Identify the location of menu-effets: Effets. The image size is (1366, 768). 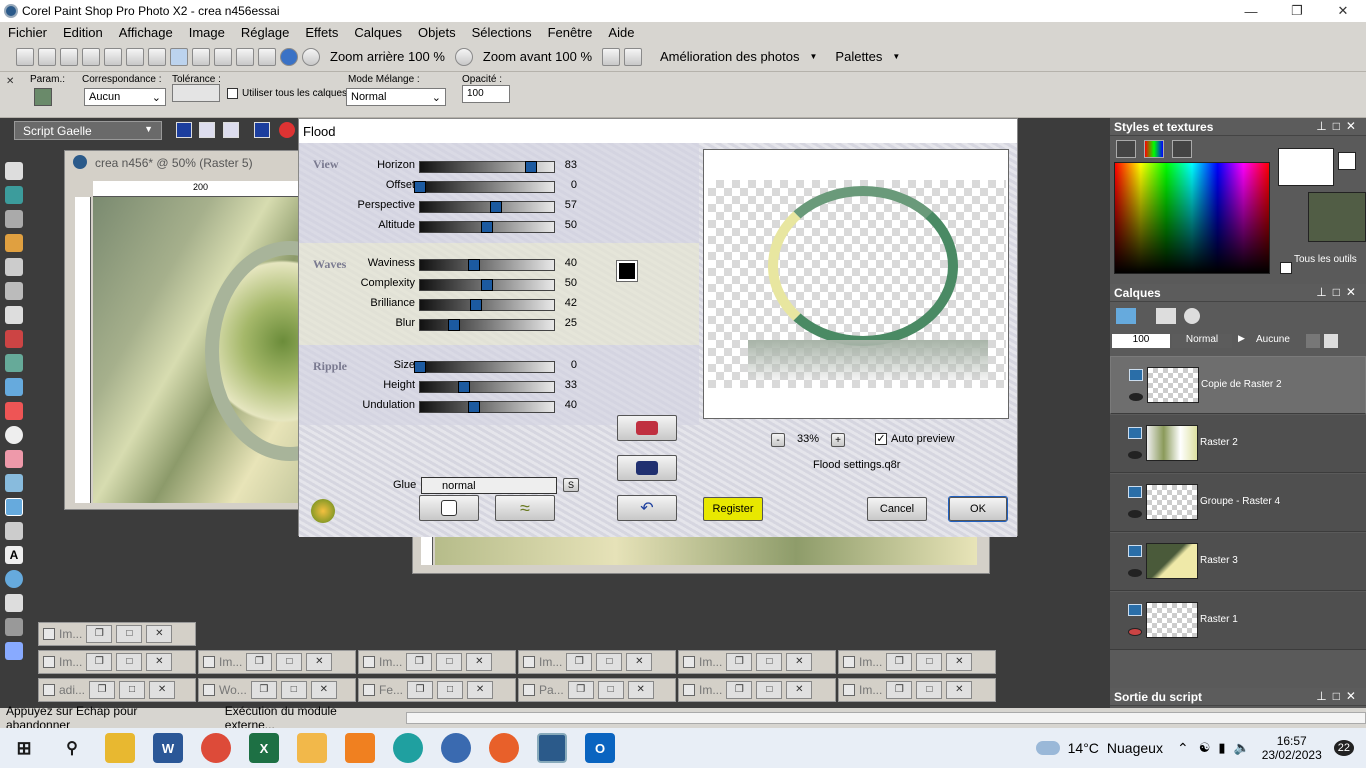
(321, 32).